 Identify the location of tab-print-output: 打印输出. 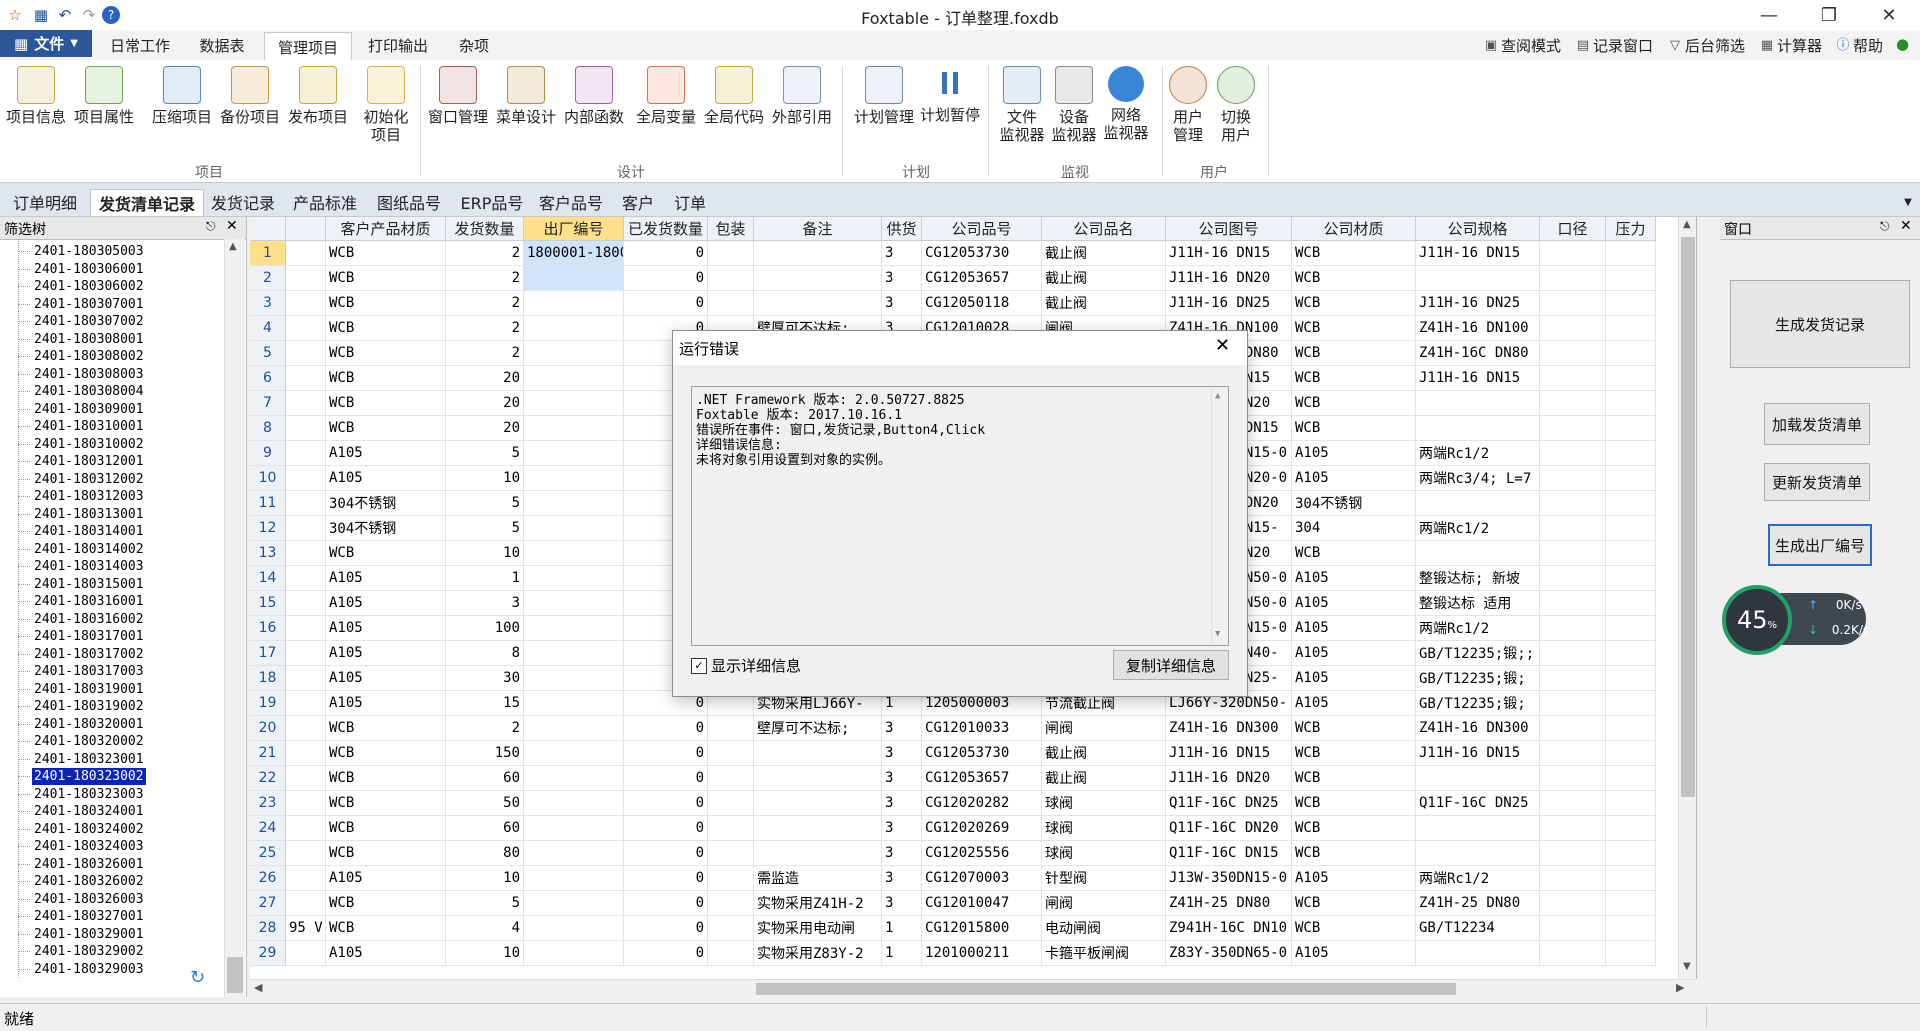
(398, 45).